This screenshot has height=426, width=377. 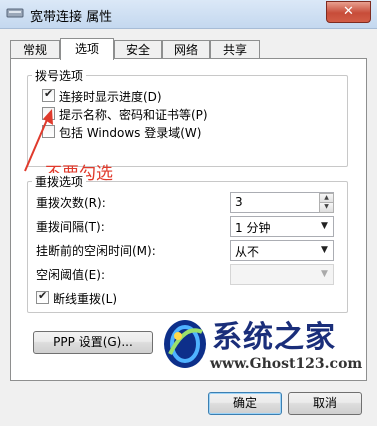 I want to click on ok-button: 确定, so click(x=245, y=403).